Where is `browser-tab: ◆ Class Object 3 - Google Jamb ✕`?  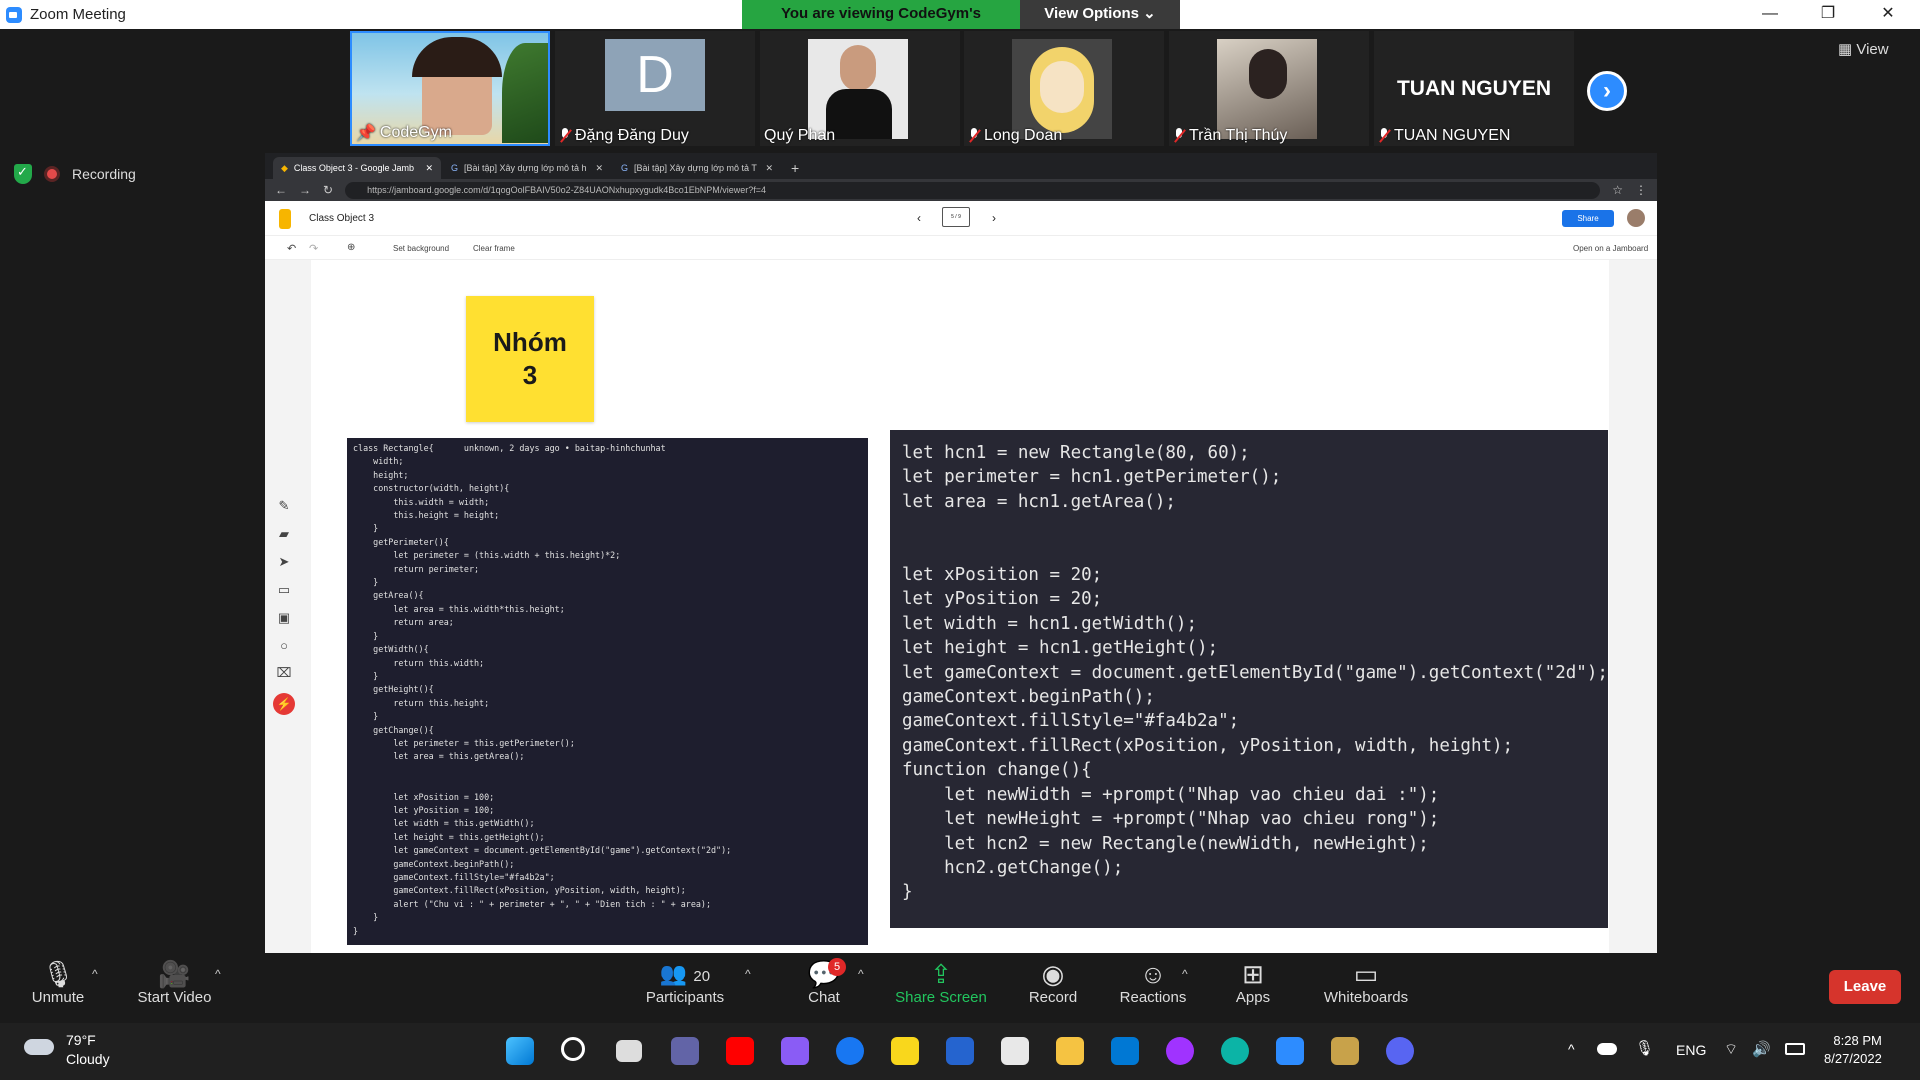
browser-tab: ◆ Class Object 3 - Google Jamb ✕ is located at coordinates (357, 168).